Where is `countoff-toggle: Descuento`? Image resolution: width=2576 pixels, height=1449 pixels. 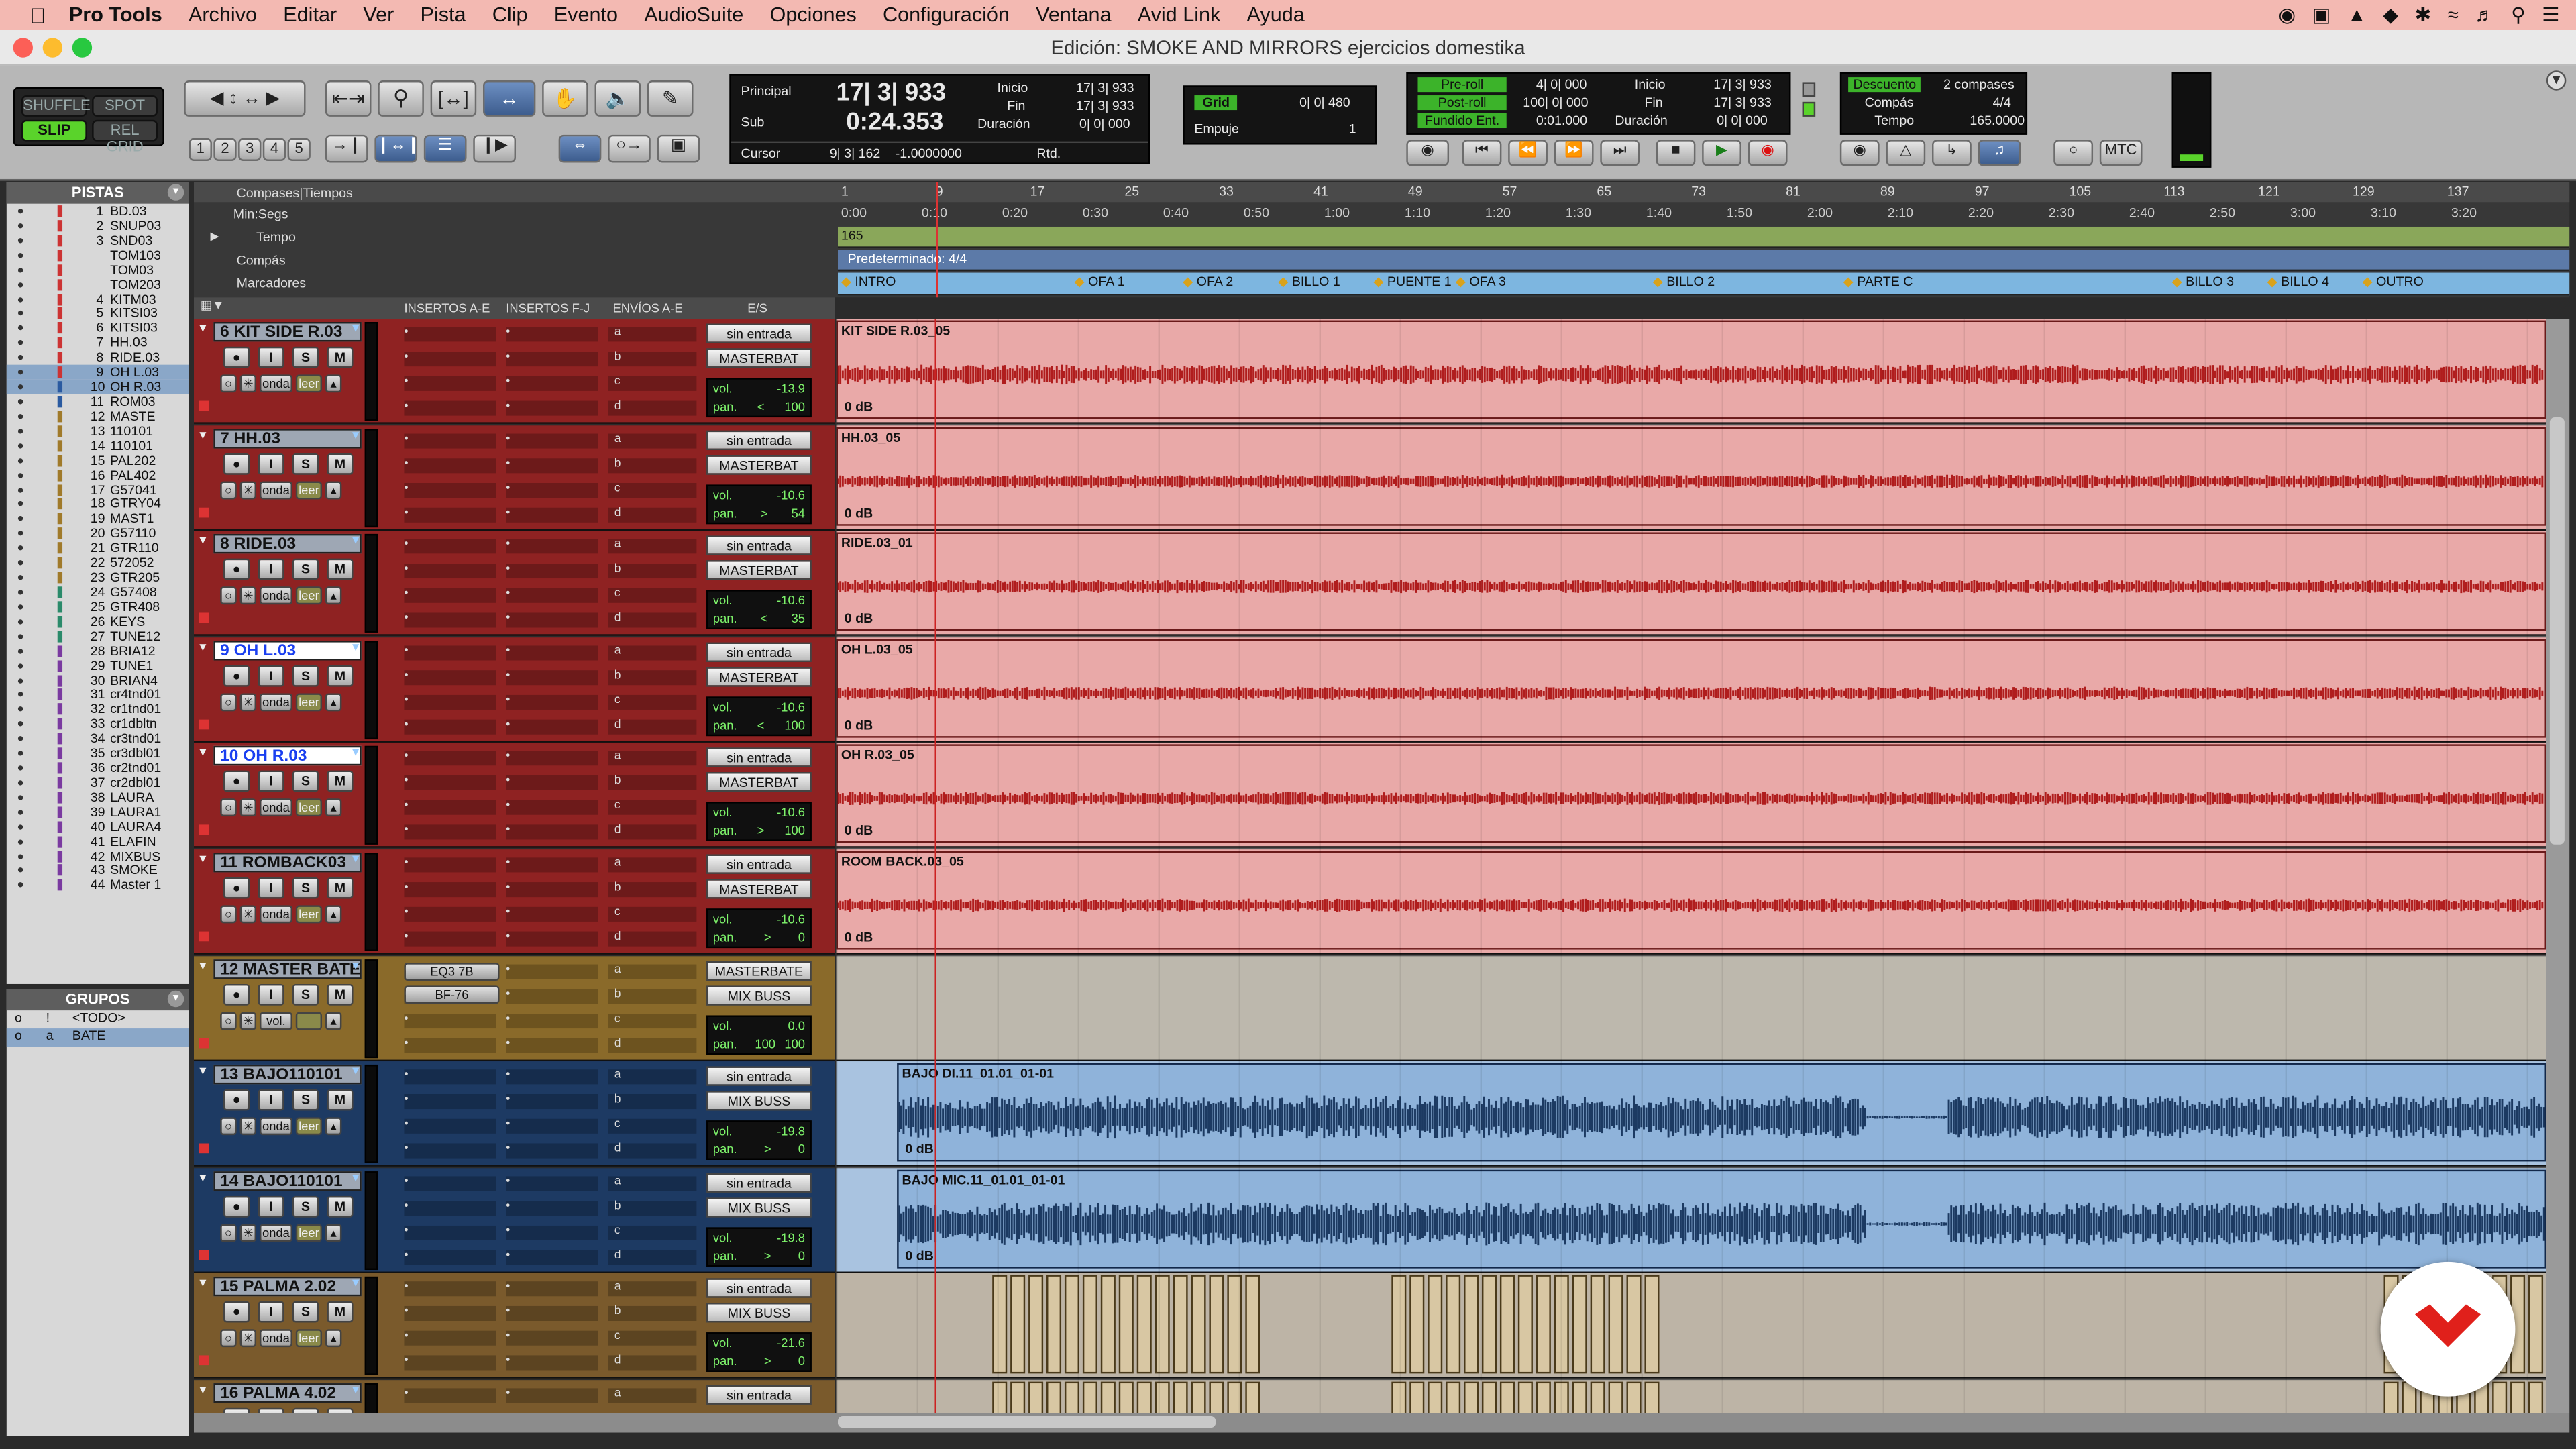 countoff-toggle: Descuento is located at coordinates (1884, 85).